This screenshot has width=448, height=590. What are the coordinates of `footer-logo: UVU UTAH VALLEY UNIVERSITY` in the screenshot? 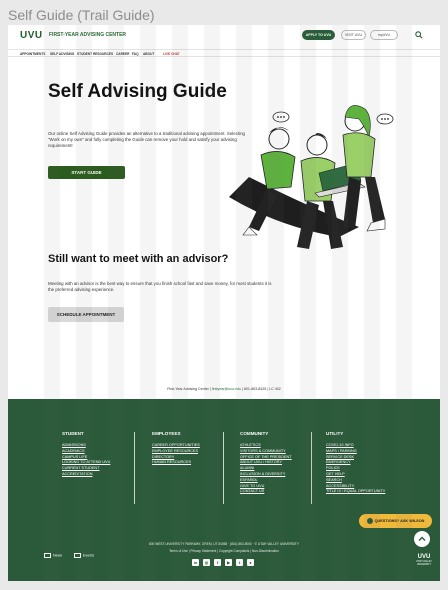 It's located at (424, 561).